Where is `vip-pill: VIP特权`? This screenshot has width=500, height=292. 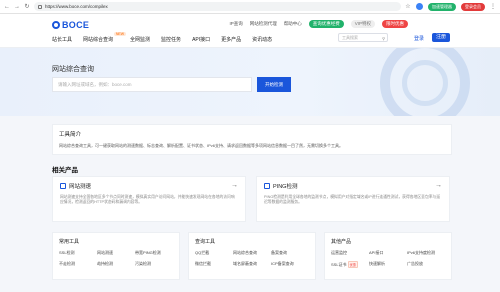 vip-pill: VIP特权 is located at coordinates (362, 24).